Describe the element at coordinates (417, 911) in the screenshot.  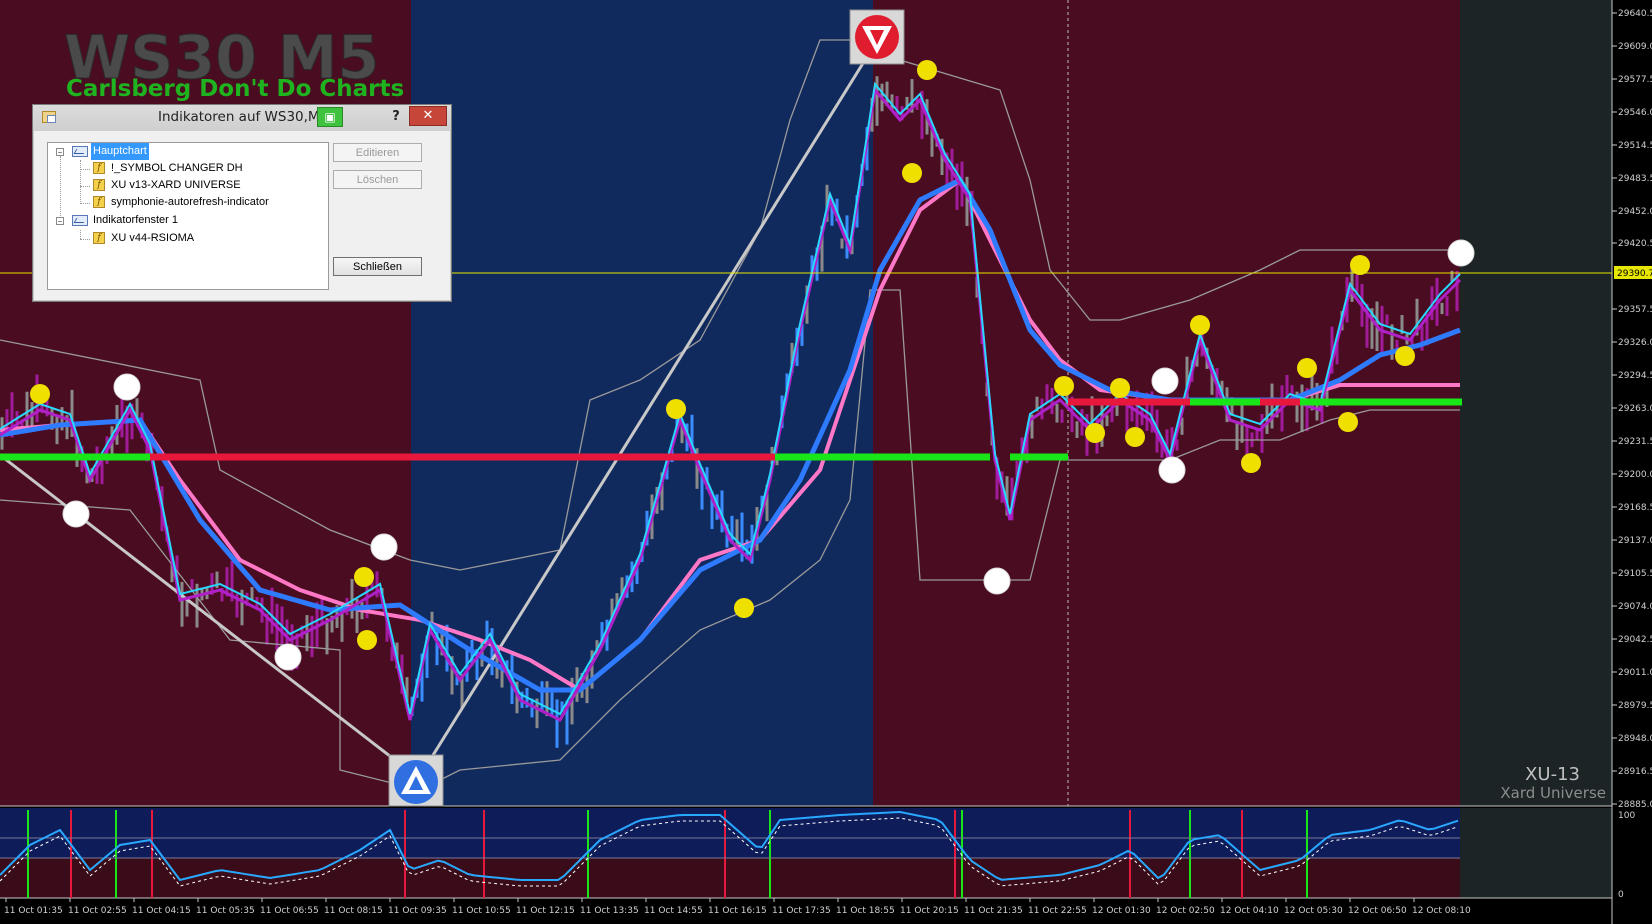
I see `time-tick-label: 11 Oct 09:35` at that location.